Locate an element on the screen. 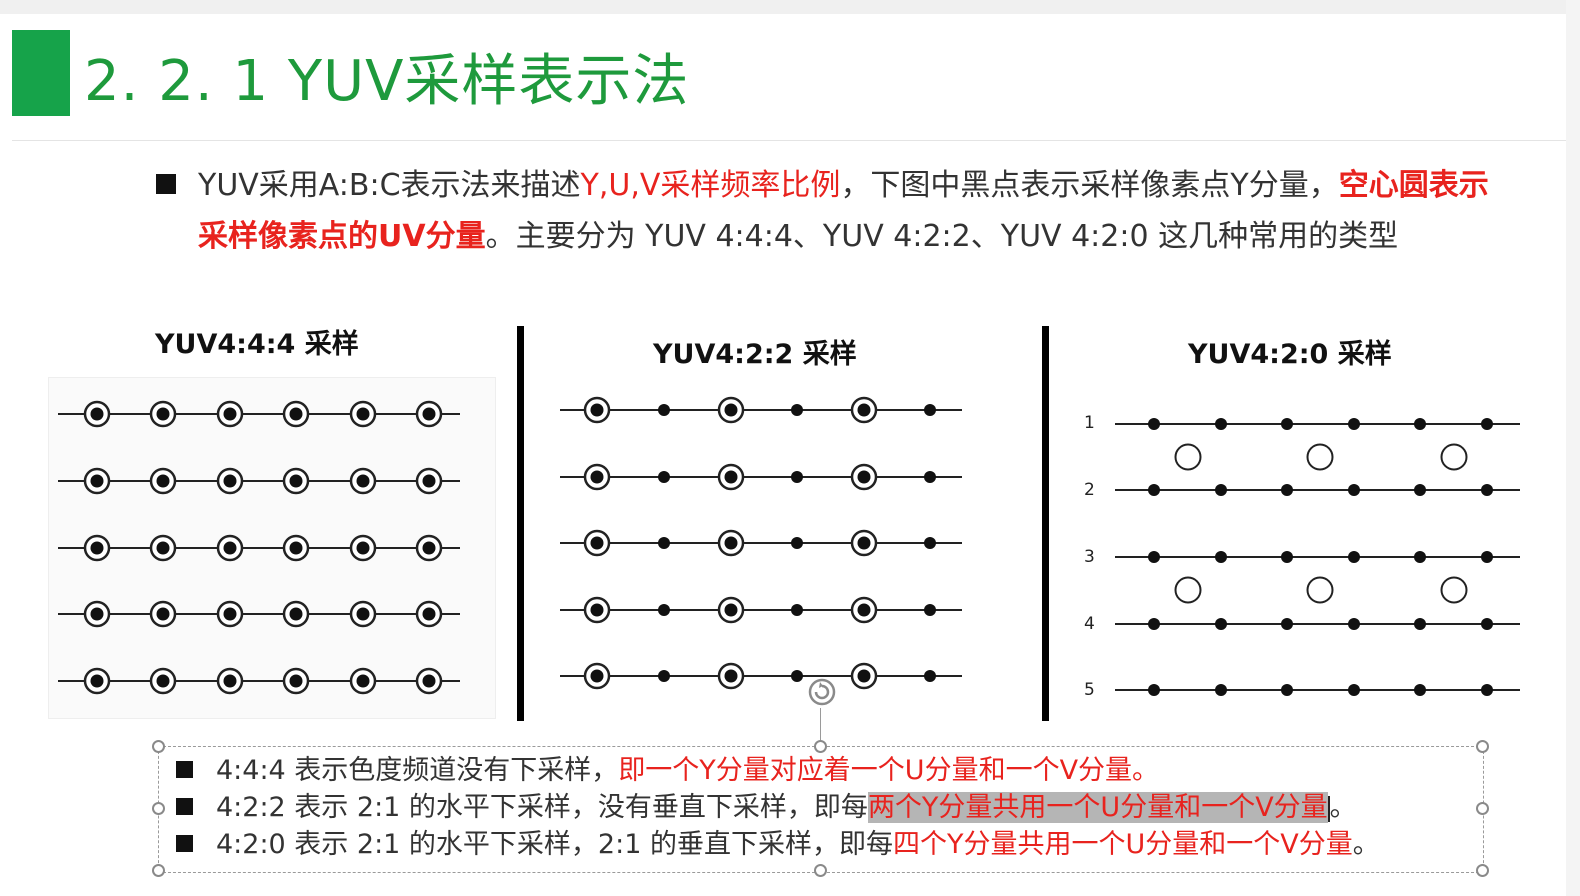  bullet-420-text: 4:2:0 表示 2:1 的水平下采样，2:1 的垂直下采样，即每 is located at coordinates (554, 844).